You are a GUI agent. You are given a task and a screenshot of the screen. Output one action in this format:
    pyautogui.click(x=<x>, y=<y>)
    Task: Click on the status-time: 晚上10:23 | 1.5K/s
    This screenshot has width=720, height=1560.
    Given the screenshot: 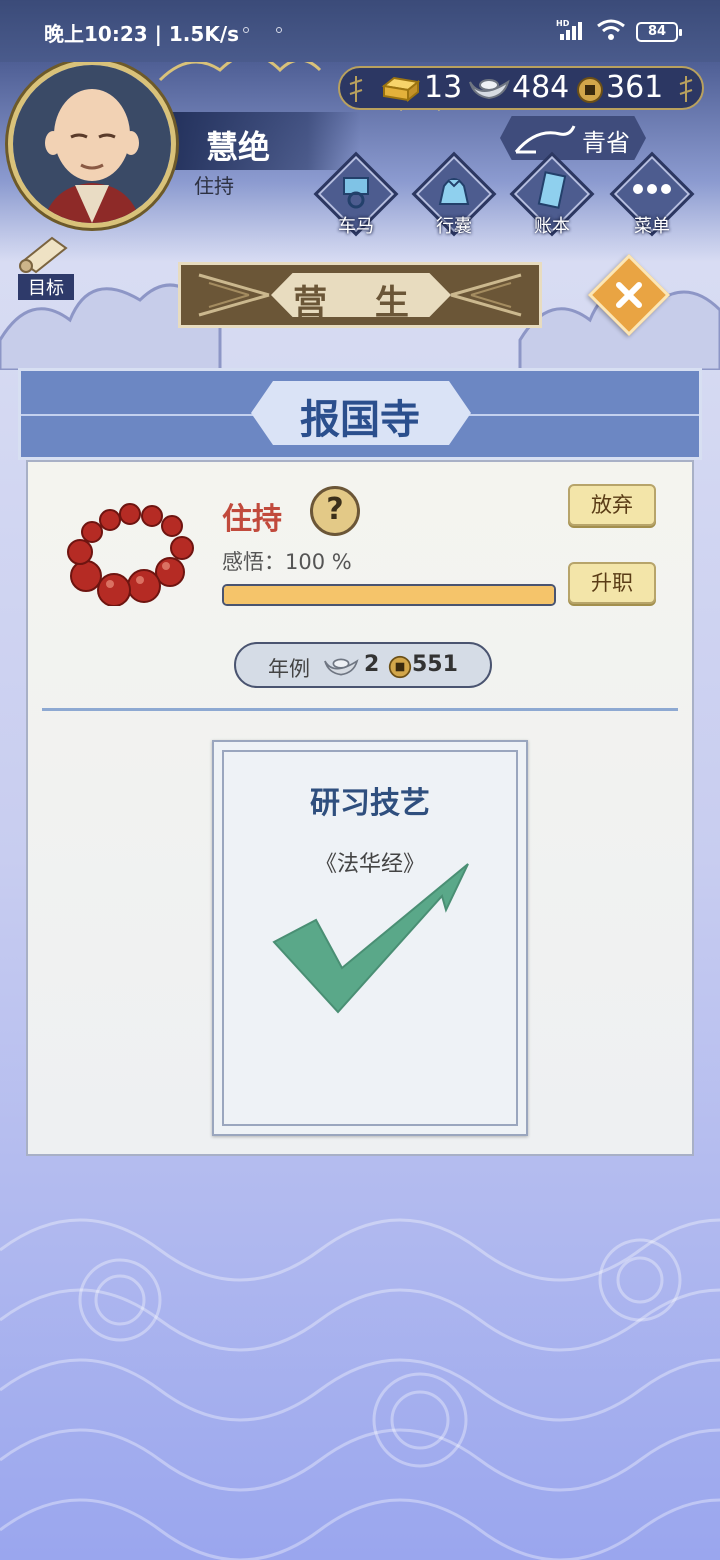 What is the action you would take?
    pyautogui.click(x=142, y=34)
    